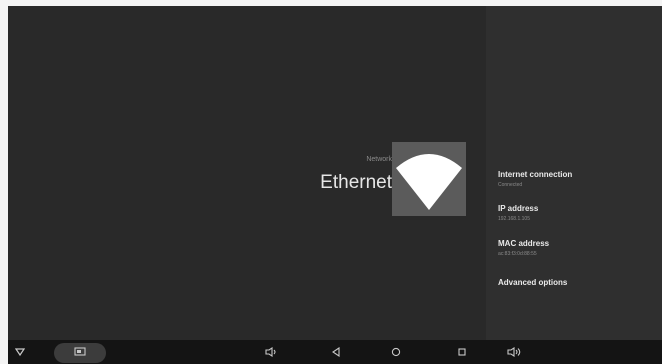  What do you see at coordinates (80, 352) in the screenshot?
I see `screenshot-icon` at bounding box center [80, 352].